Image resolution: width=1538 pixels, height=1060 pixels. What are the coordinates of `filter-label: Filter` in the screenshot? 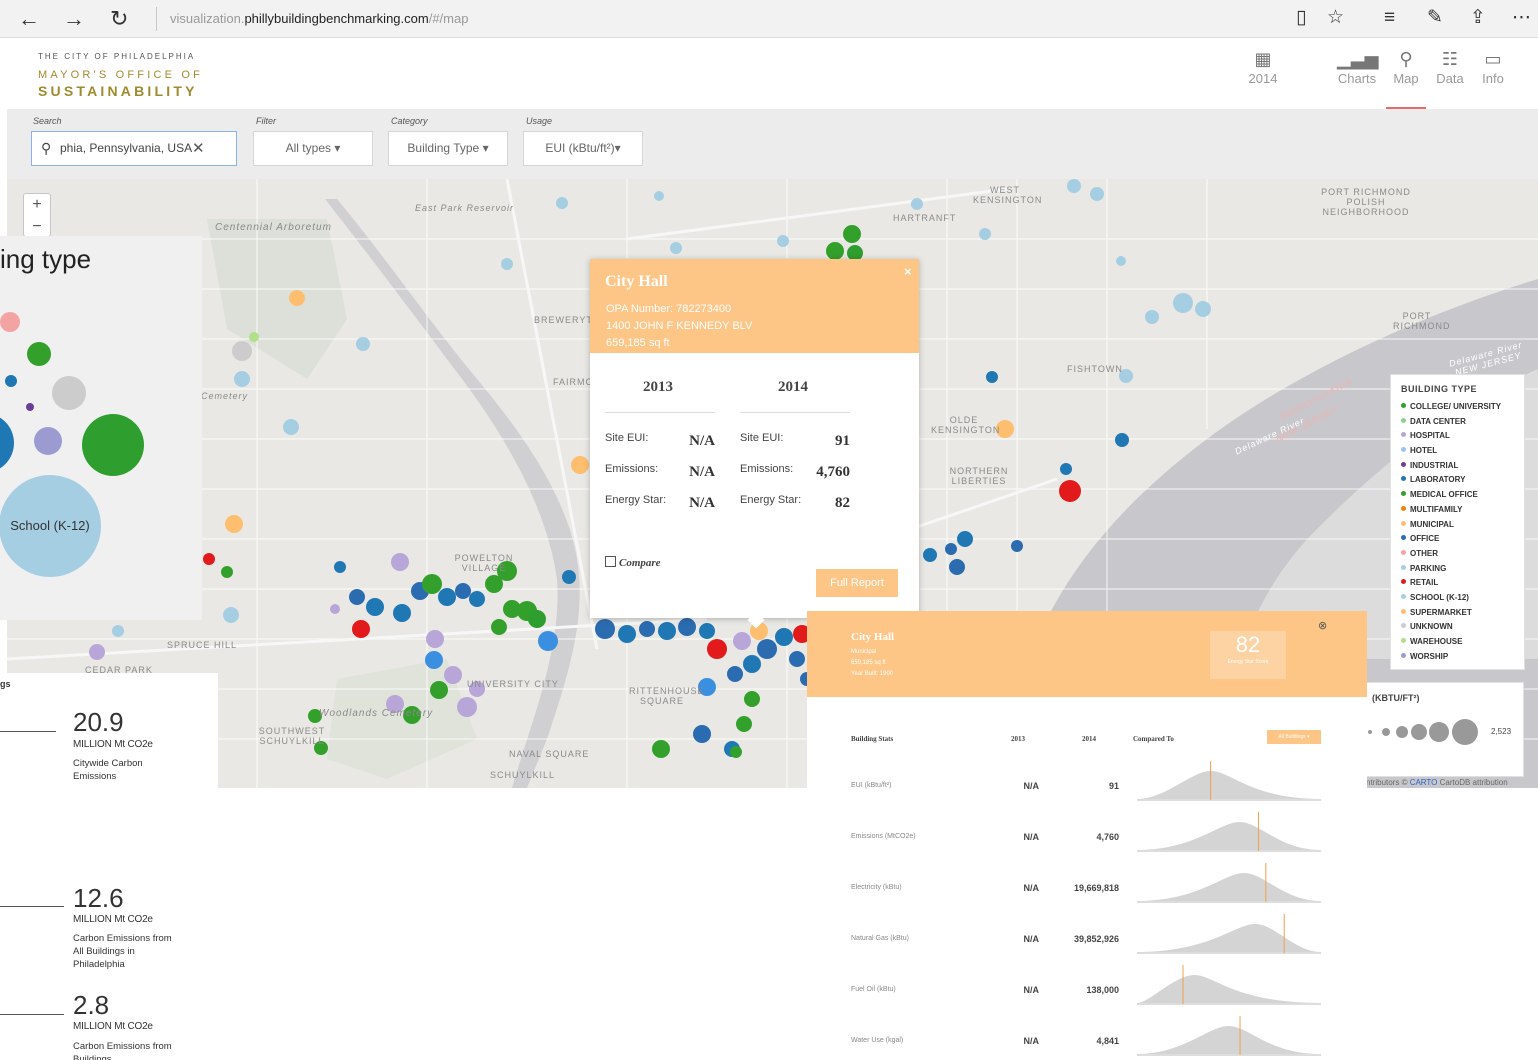 It's located at (266, 121).